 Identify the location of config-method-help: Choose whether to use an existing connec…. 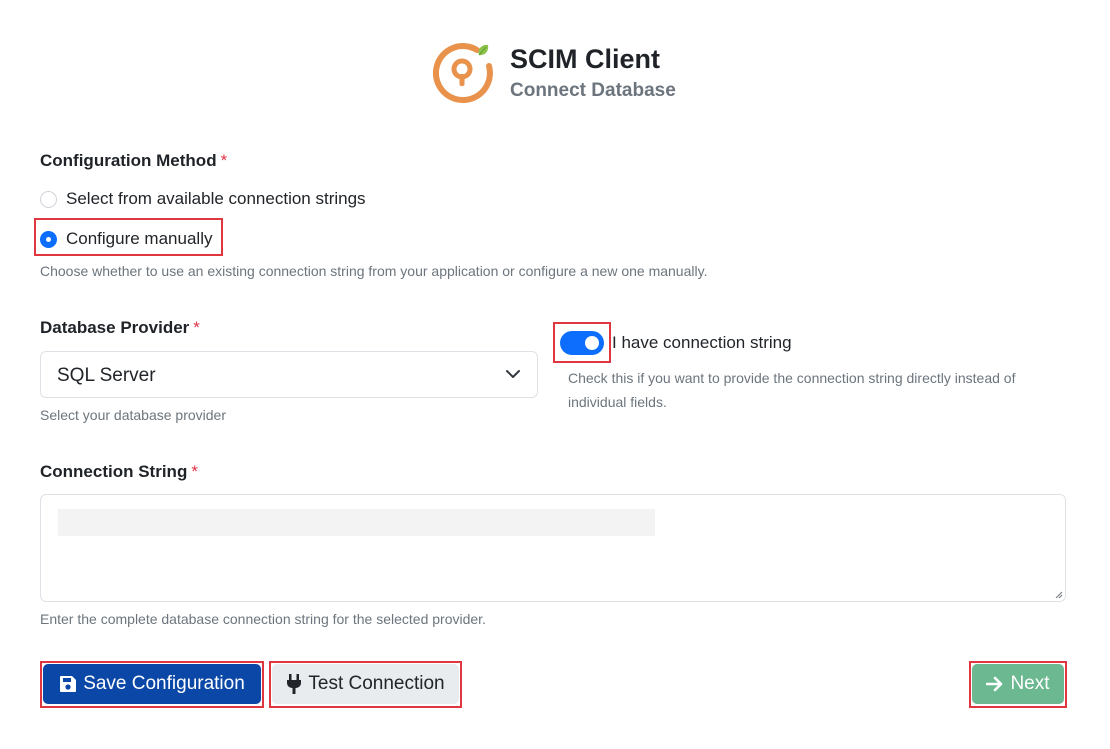
(374, 271).